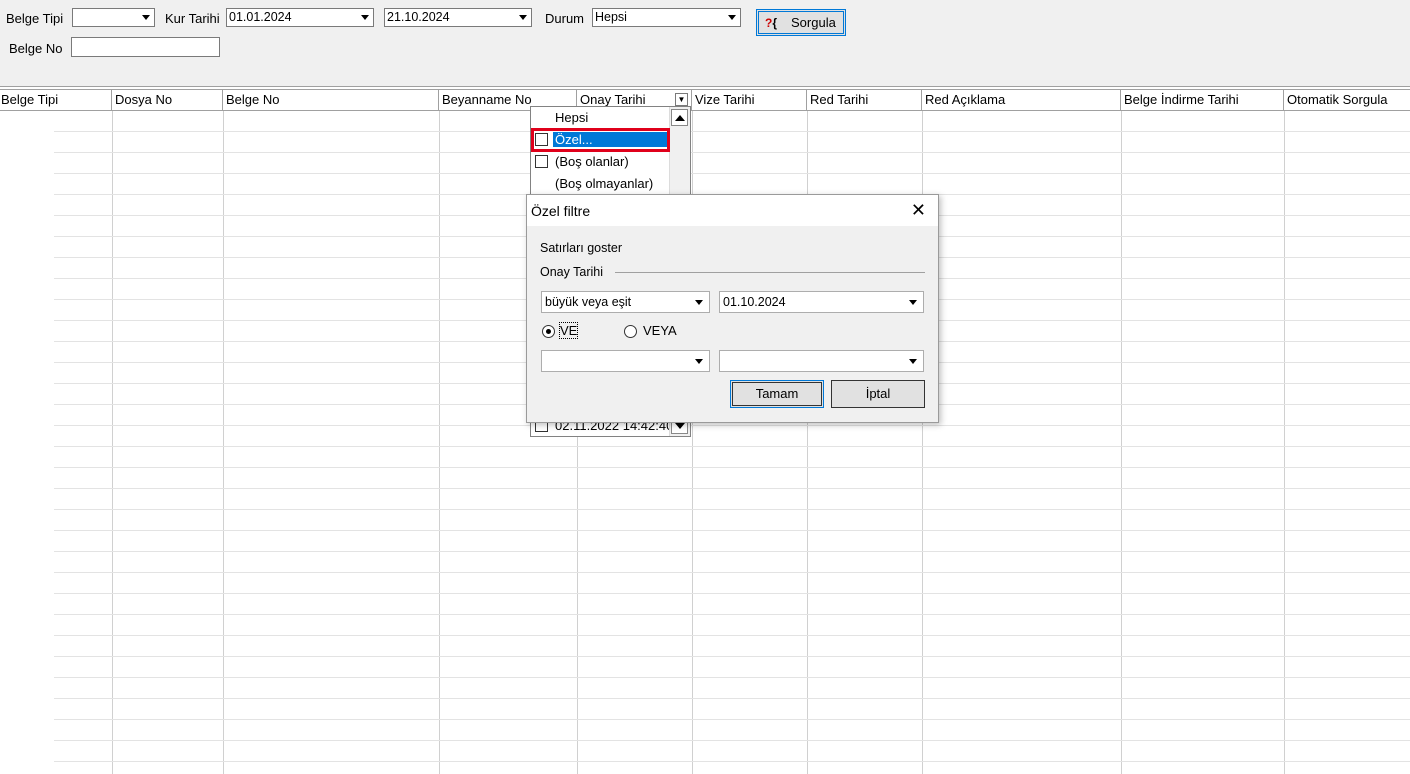 Image resolution: width=1410 pixels, height=774 pixels. Describe the element at coordinates (145, 47) in the screenshot. I see `belge-no-input` at that location.